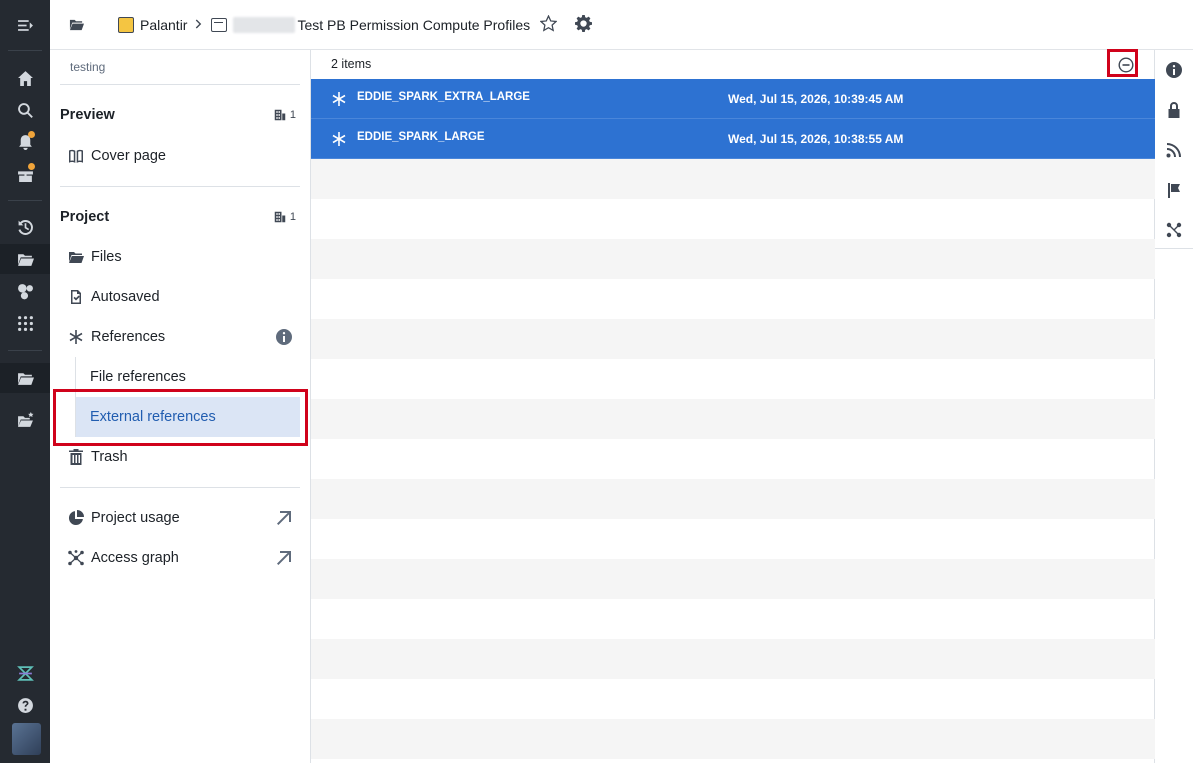  I want to click on palantir-logo-icon, so click(25, 673).